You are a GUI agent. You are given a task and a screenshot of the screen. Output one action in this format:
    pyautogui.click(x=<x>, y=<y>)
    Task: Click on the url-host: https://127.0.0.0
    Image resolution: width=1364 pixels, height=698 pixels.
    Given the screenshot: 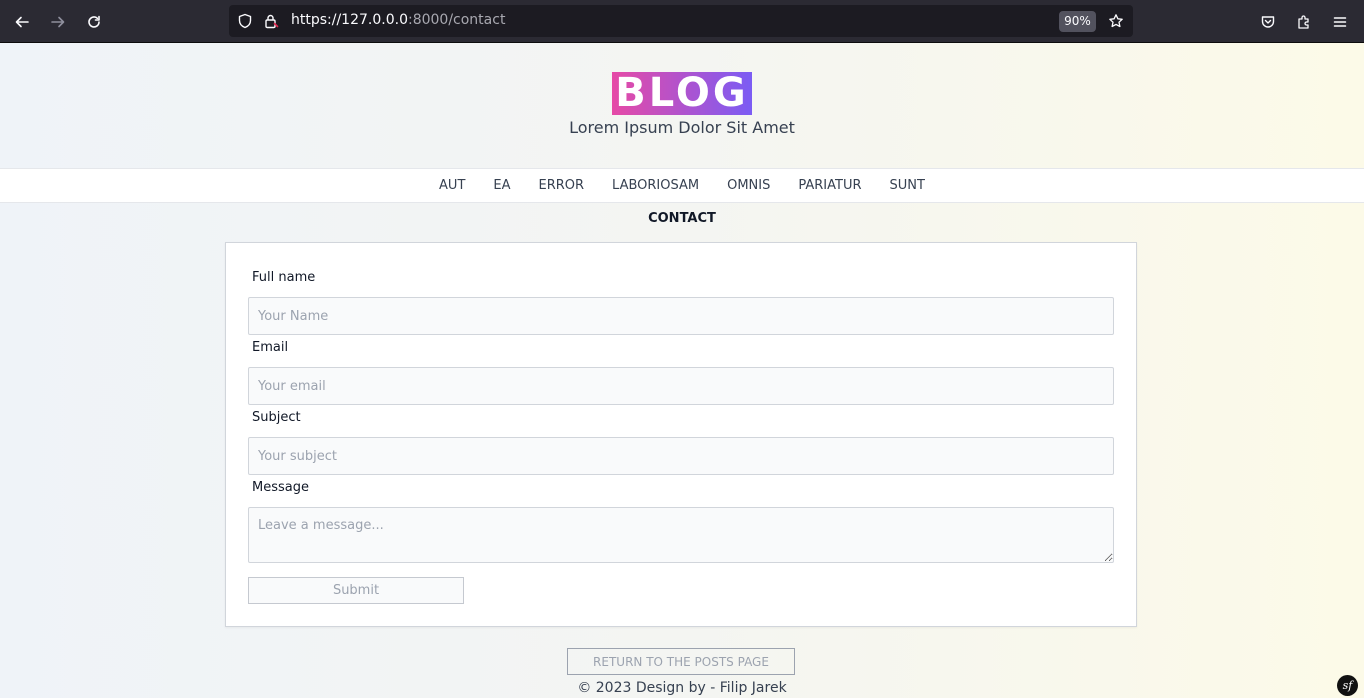 What is the action you would take?
    pyautogui.click(x=349, y=20)
    